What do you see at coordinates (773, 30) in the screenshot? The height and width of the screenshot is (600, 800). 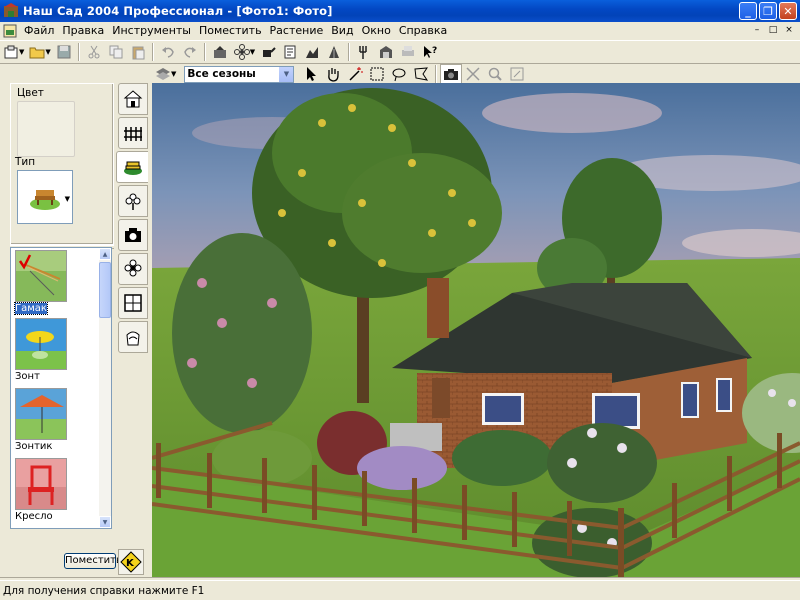 I see `mdi-restore-button: □` at bounding box center [773, 30].